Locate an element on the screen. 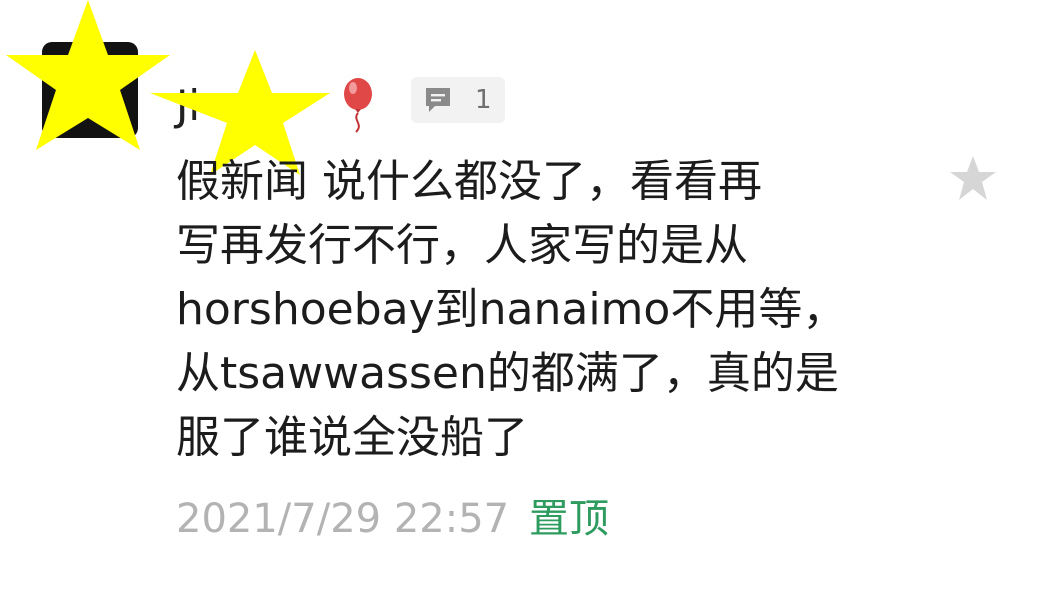  avatar is located at coordinates (90, 90).